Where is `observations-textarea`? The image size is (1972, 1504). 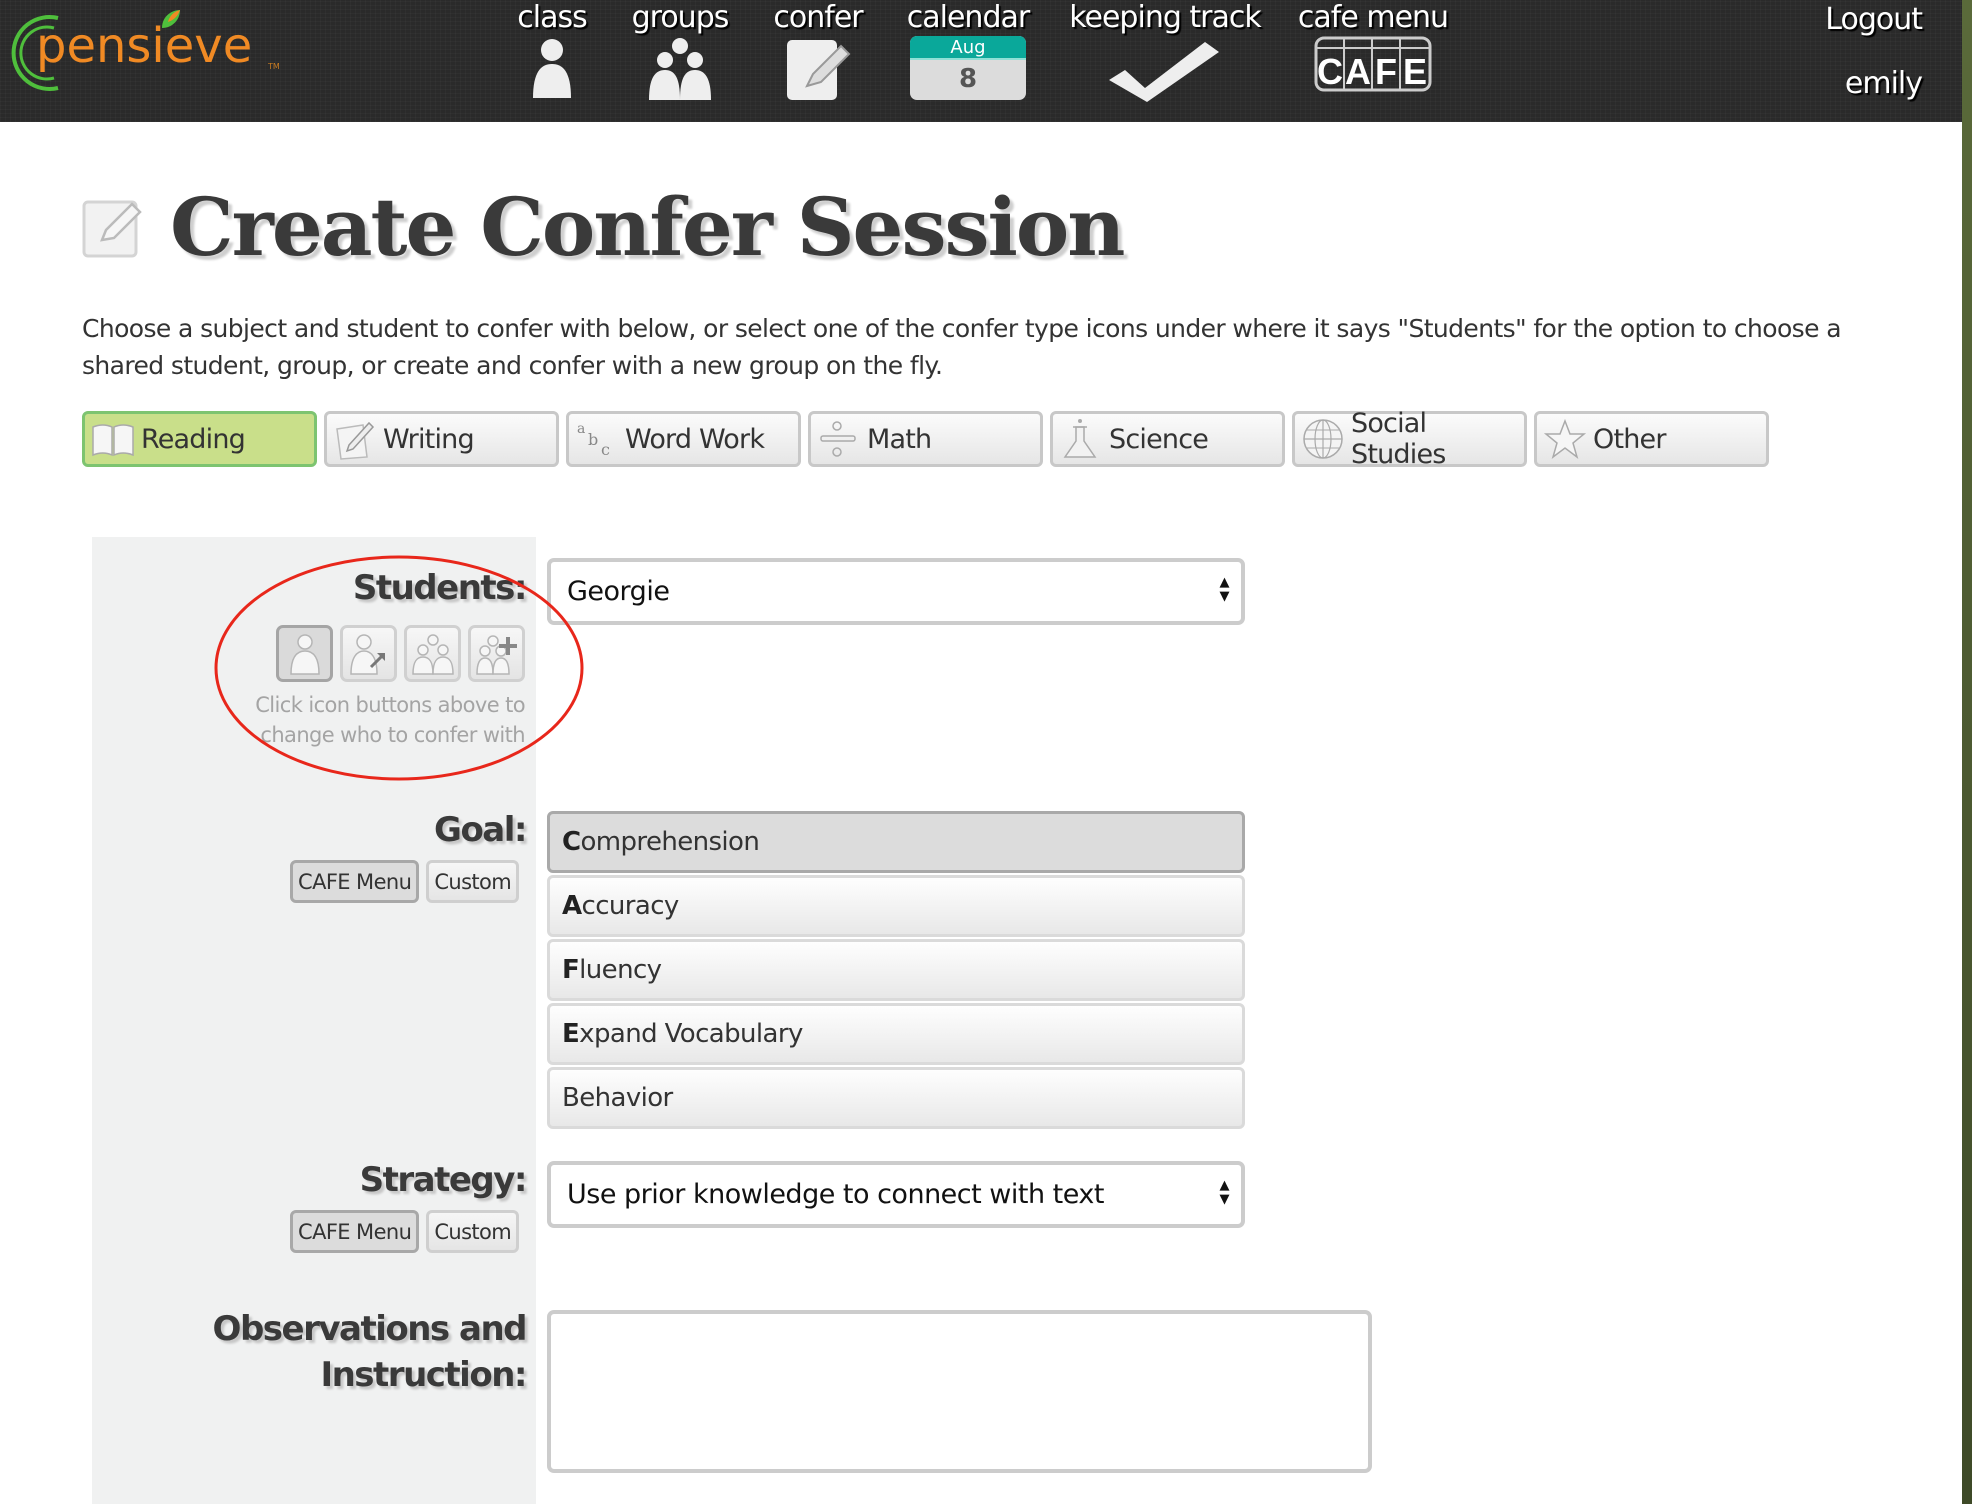
observations-textarea is located at coordinates (959, 1391).